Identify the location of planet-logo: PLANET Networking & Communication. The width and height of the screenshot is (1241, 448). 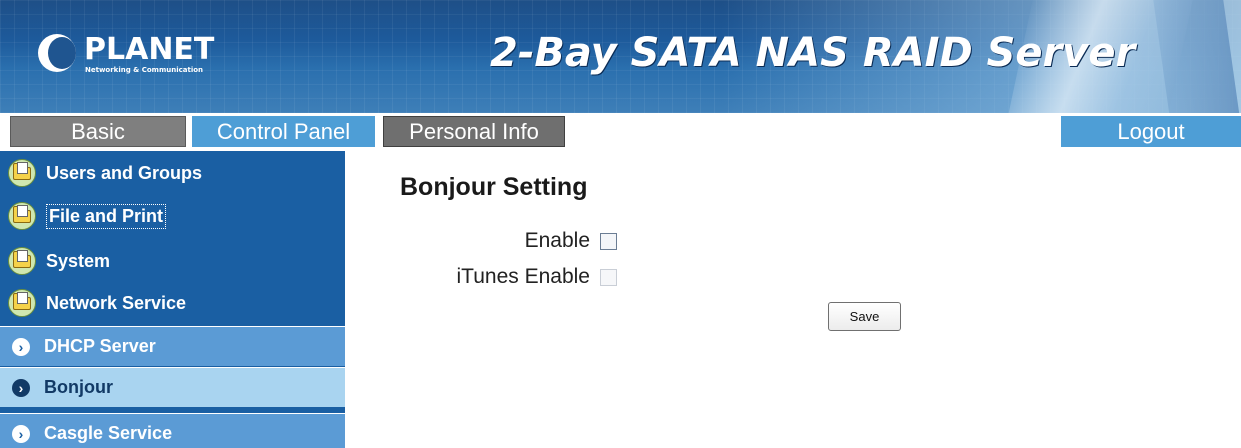
(128, 53).